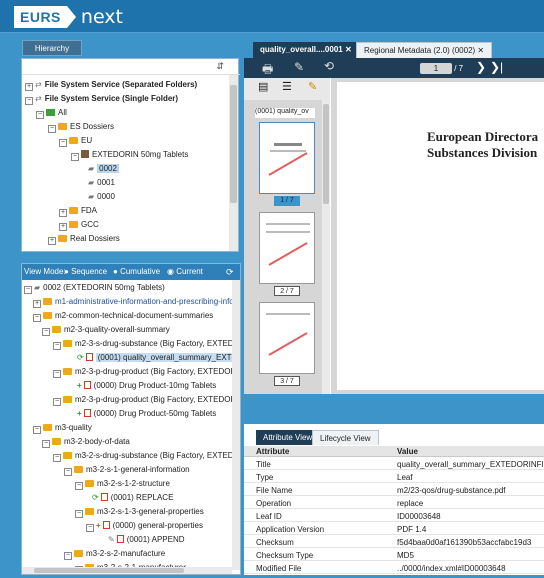 The width and height of the screenshot is (544, 578). Describe the element at coordinates (287, 201) in the screenshot. I see `thumbnail-label-1: 1 / 7` at that location.